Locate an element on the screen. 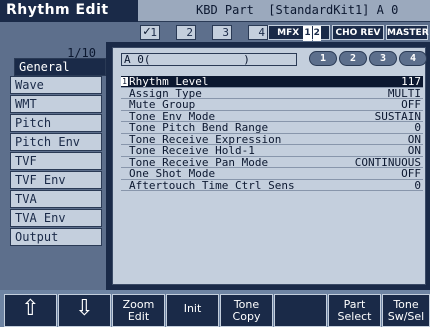 Image resolution: width=430 pixels, height=327 pixels. sidebar-item-tvf: TVF is located at coordinates (56, 161).